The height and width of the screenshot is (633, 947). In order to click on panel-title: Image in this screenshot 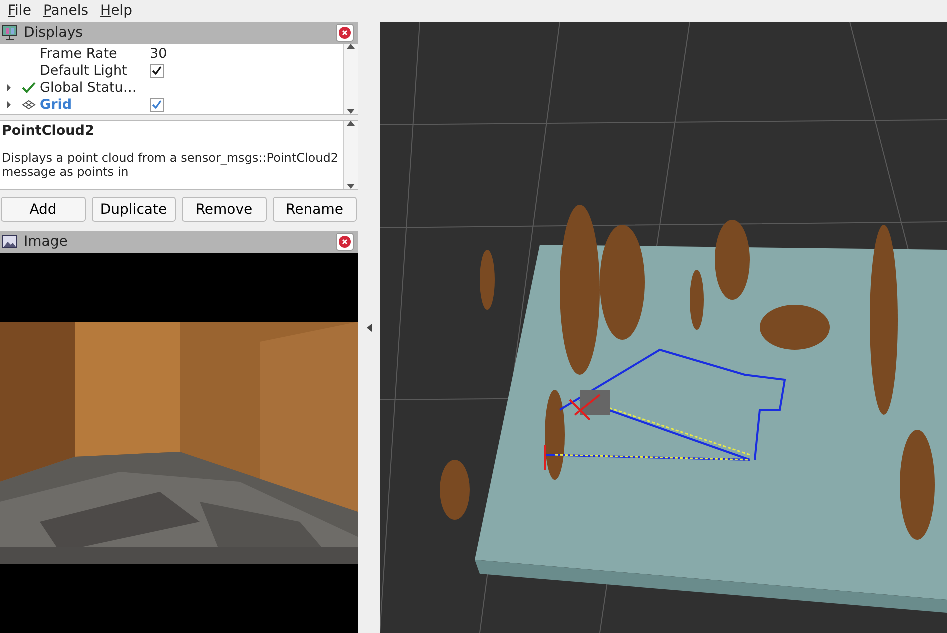, I will do `click(46, 242)`.